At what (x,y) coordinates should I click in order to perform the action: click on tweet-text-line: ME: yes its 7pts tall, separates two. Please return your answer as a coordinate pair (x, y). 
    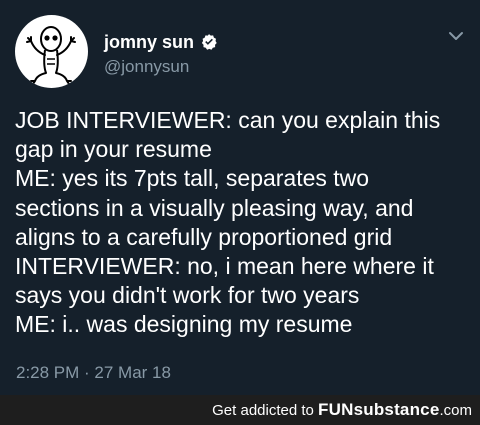
    Looking at the image, I should click on (192, 178).